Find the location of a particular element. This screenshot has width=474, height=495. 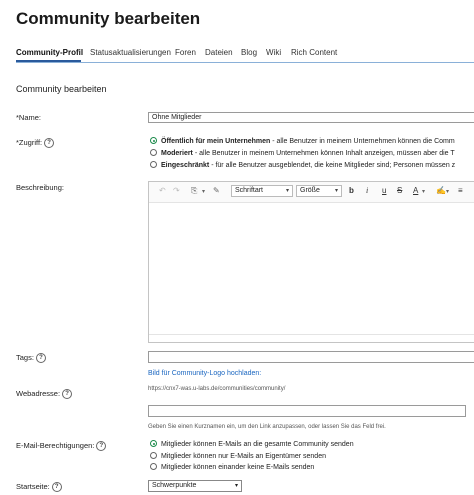

name-label: *Name: is located at coordinates (29, 117).